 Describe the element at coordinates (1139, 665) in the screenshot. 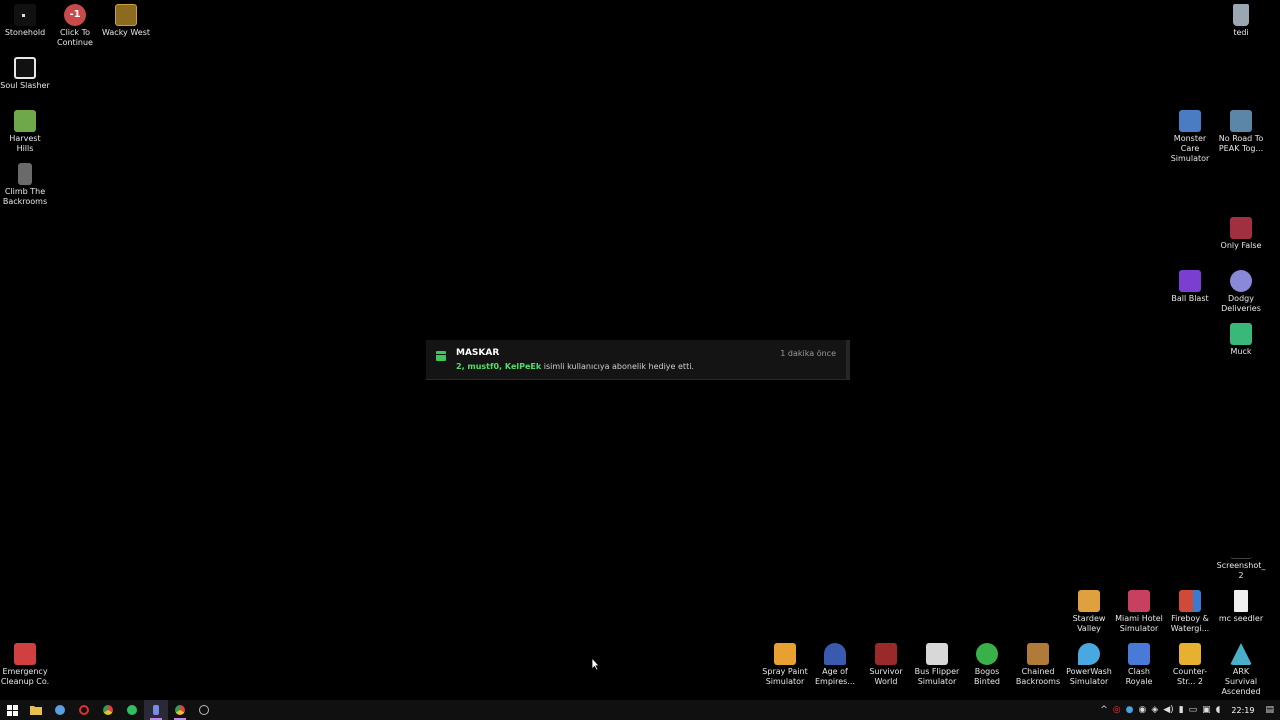

I see `desktop-icon-clash-royale: Clash Royale` at that location.